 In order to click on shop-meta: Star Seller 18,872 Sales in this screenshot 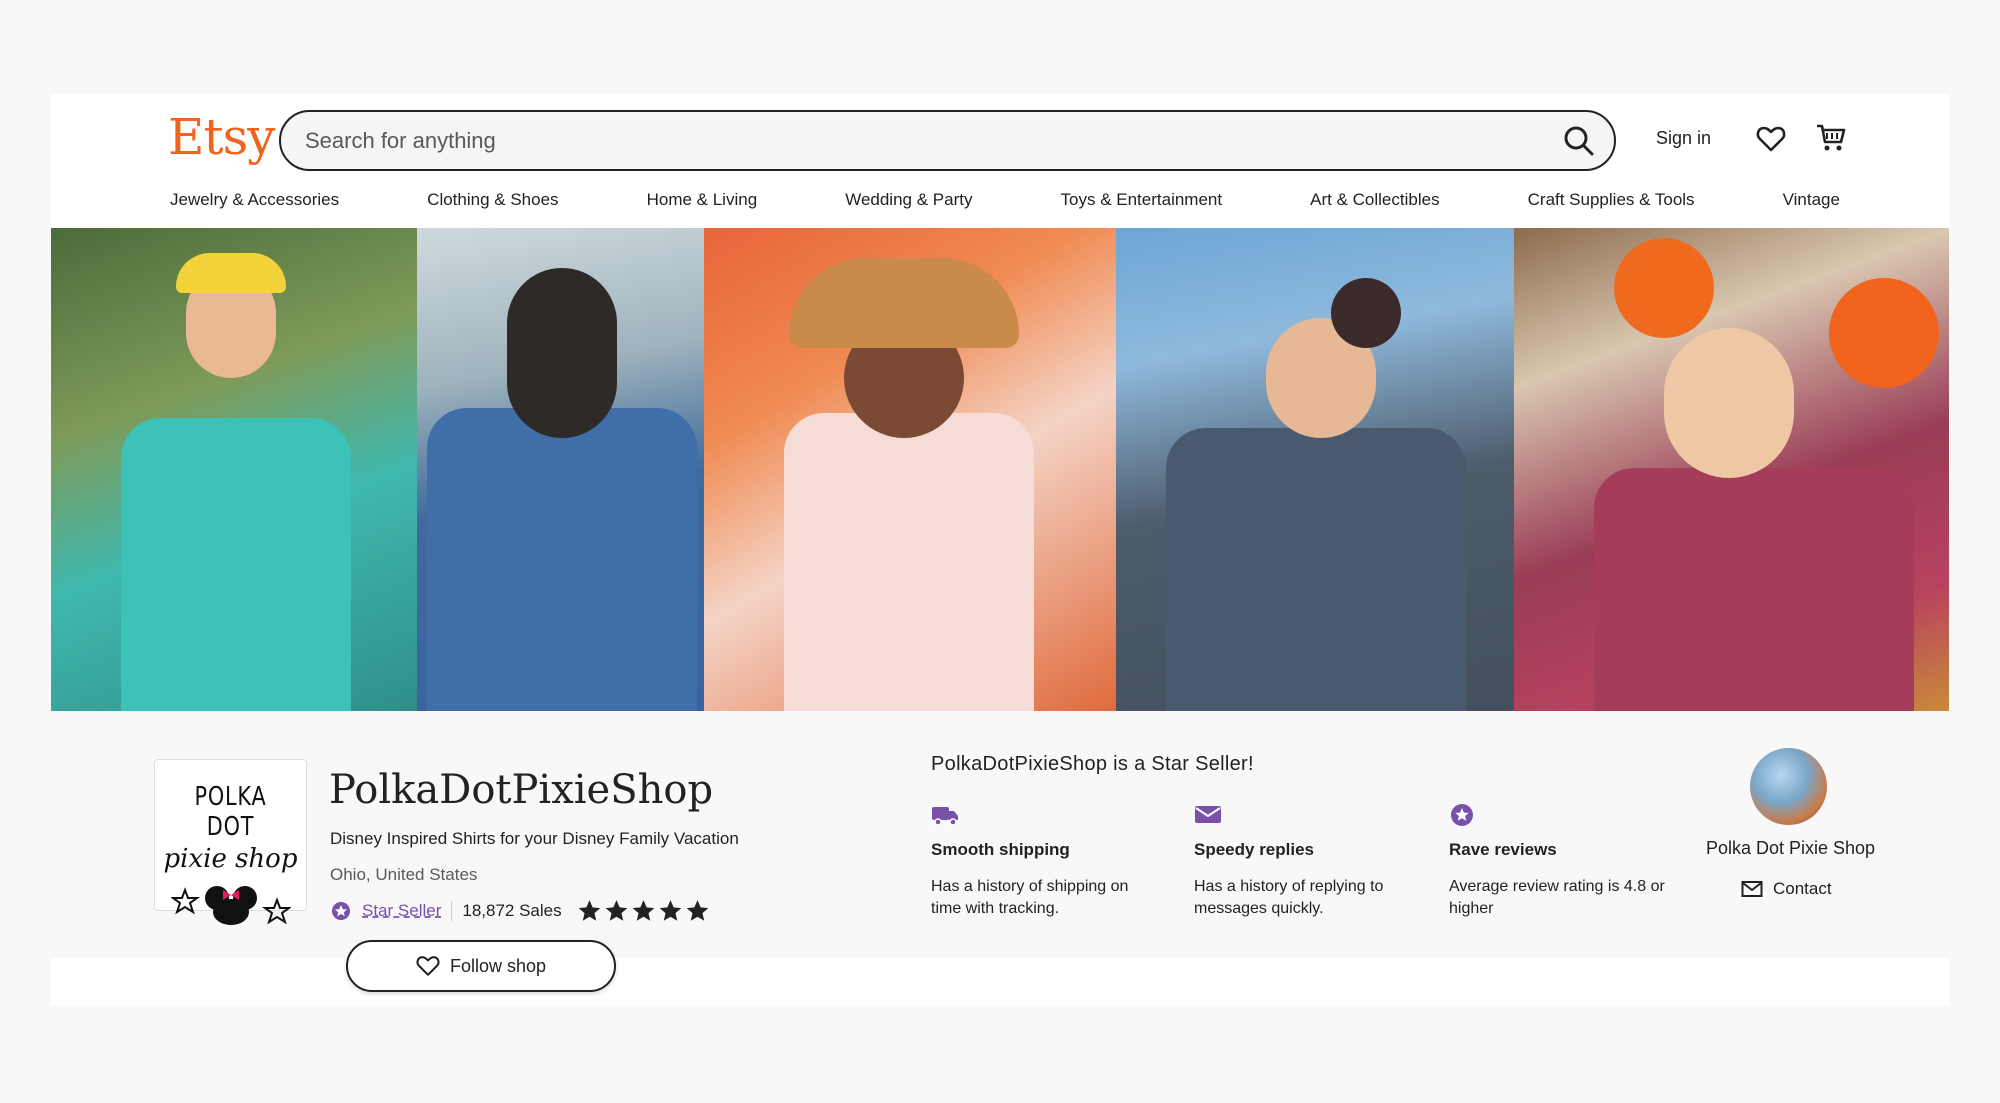, I will do `click(520, 911)`.